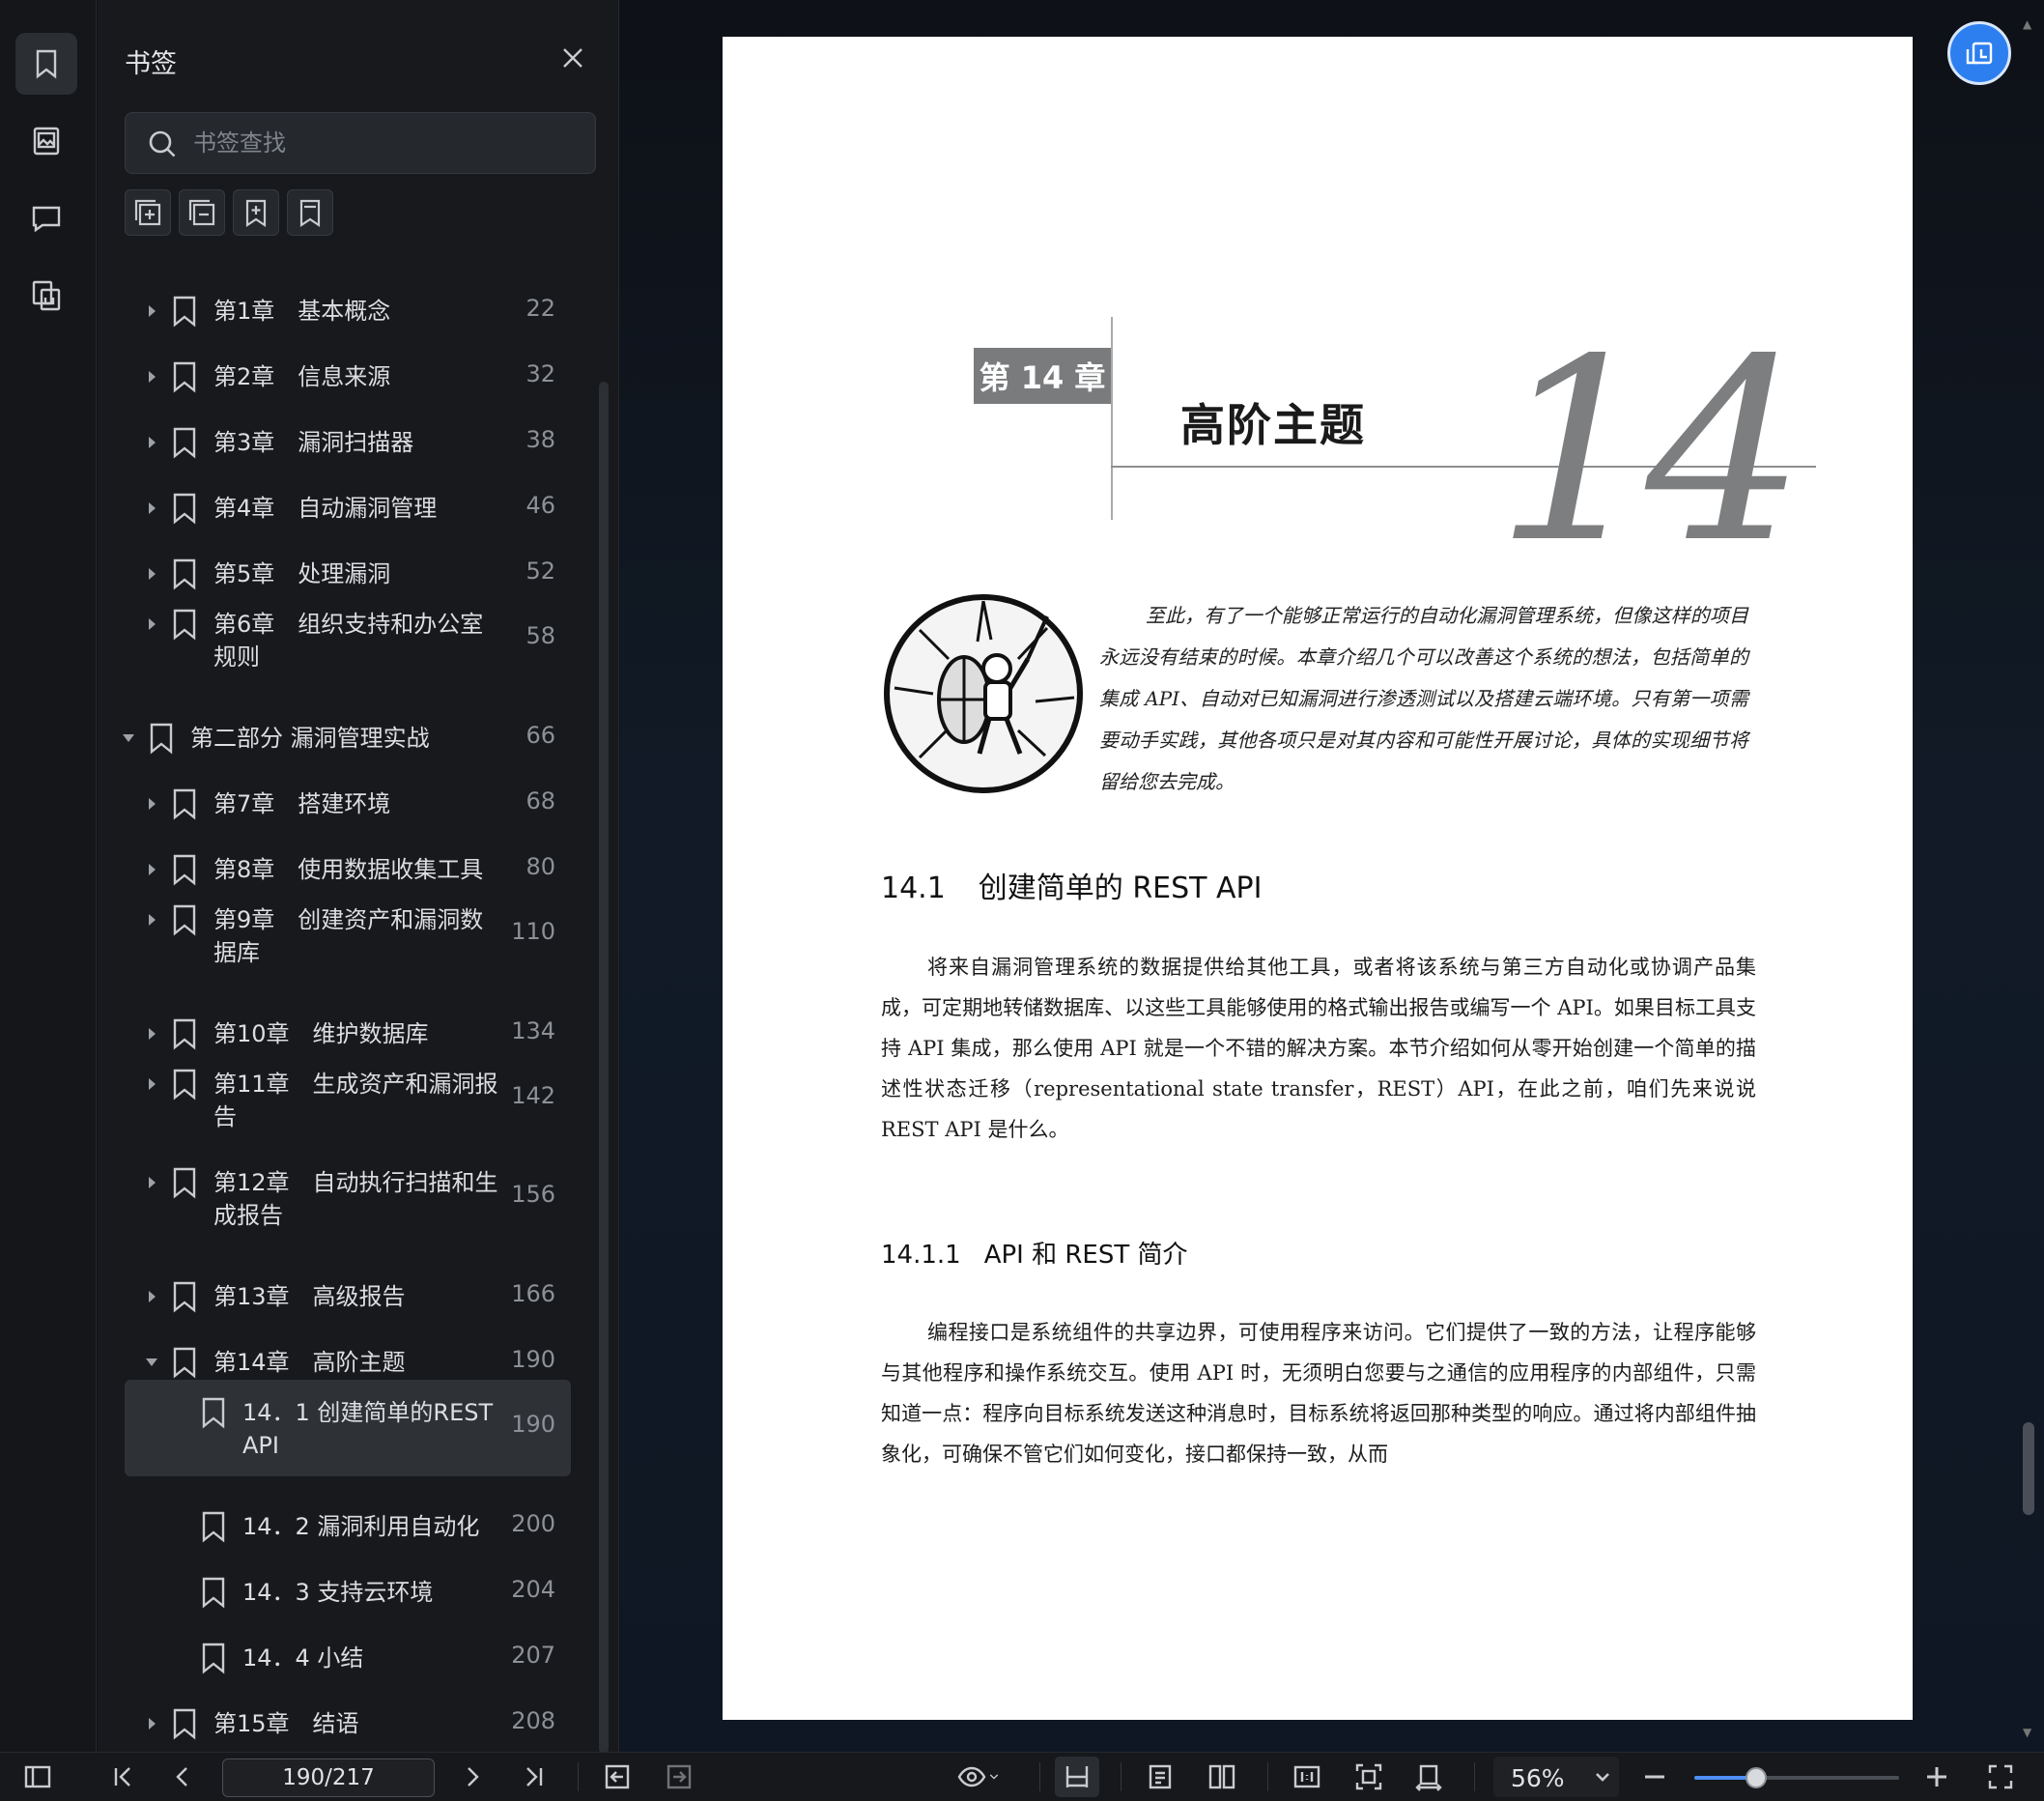 This screenshot has width=2044, height=1801. I want to click on back-button, so click(618, 1776).